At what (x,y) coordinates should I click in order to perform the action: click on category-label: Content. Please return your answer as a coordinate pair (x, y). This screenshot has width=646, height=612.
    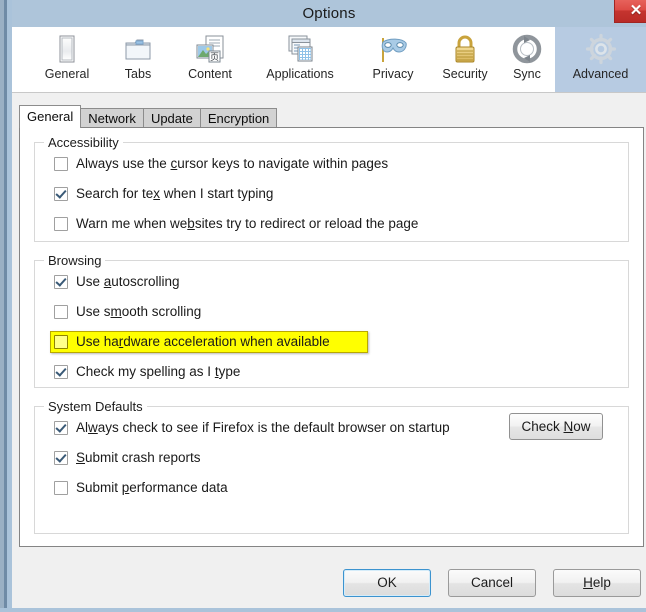
    Looking at the image, I should click on (210, 74).